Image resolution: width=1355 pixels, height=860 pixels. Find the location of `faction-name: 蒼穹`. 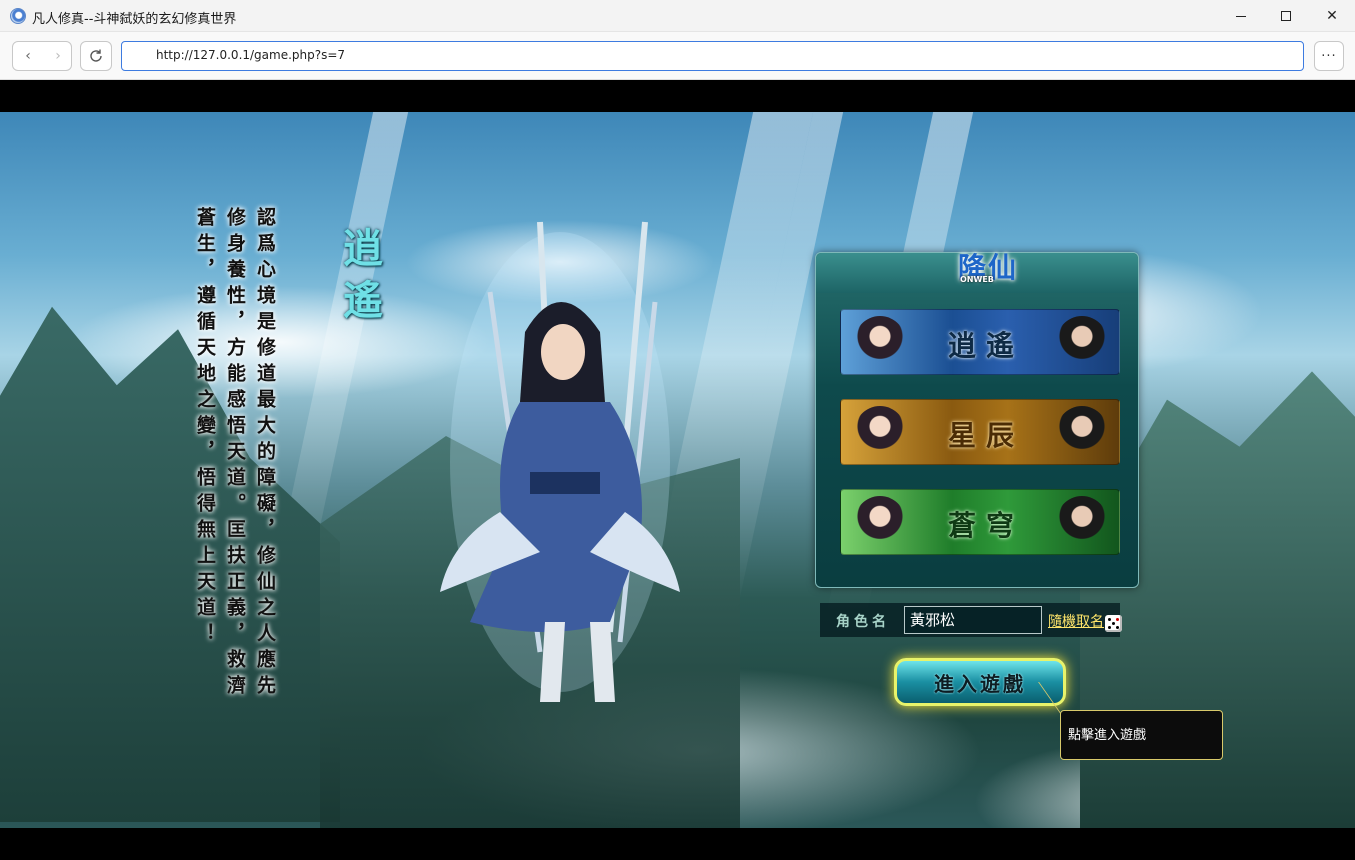

faction-name: 蒼穹 is located at coordinates (985, 525).